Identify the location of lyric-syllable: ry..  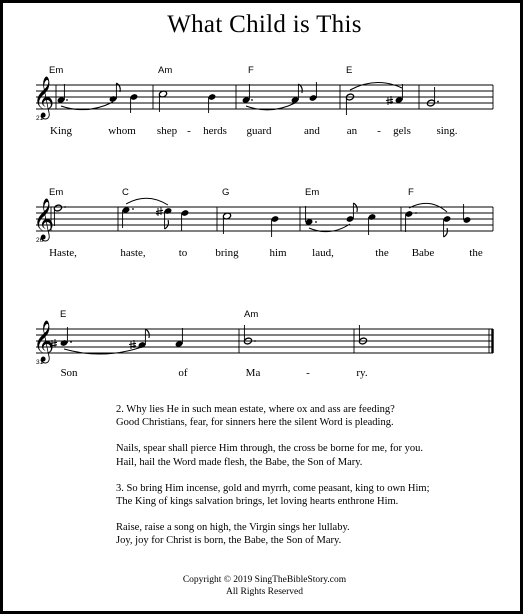
(362, 373).